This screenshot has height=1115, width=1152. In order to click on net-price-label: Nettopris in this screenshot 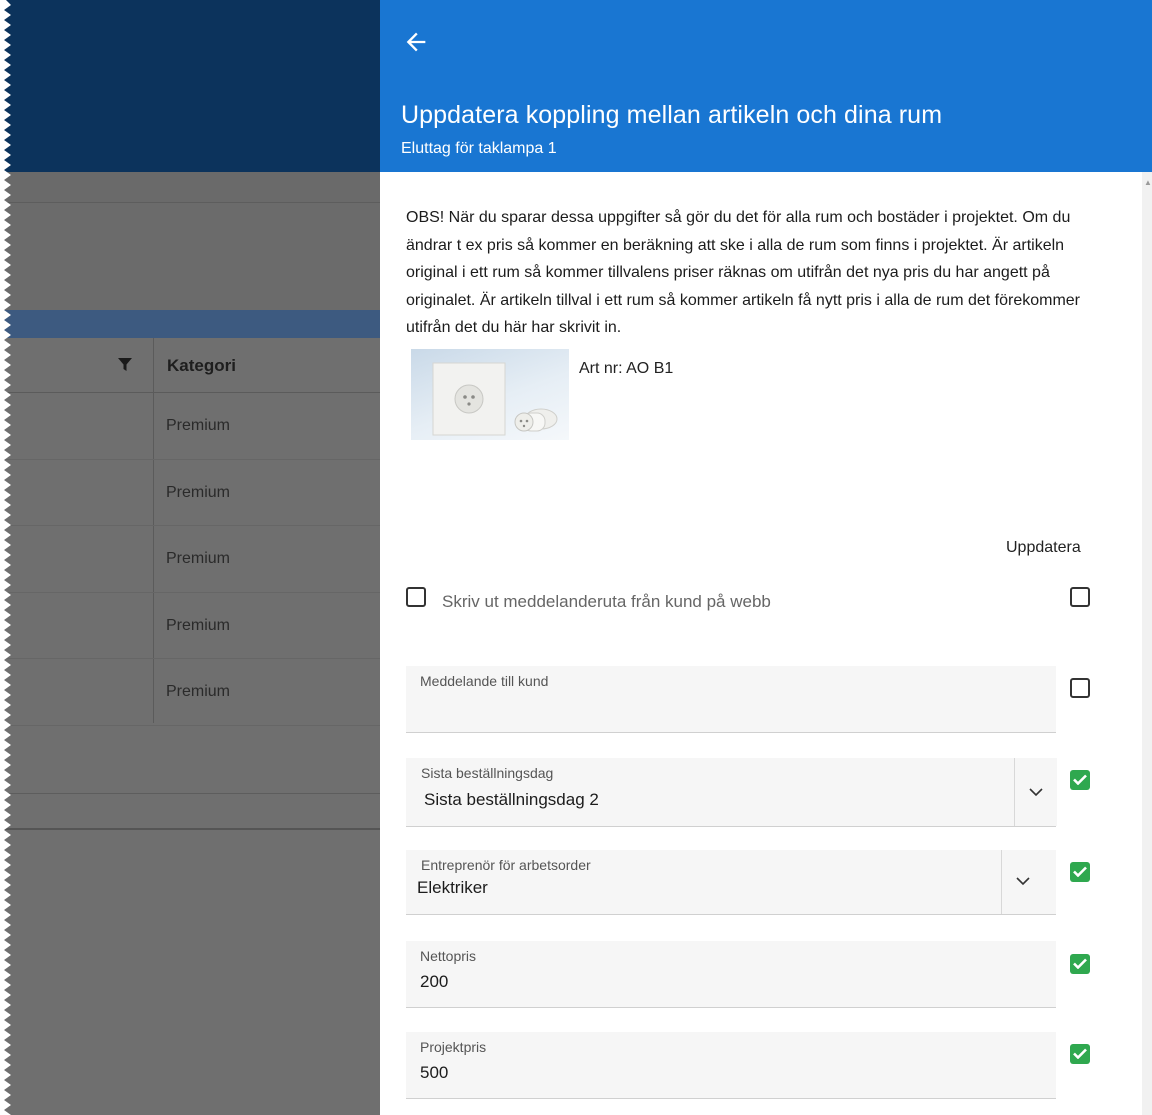, I will do `click(448, 956)`.